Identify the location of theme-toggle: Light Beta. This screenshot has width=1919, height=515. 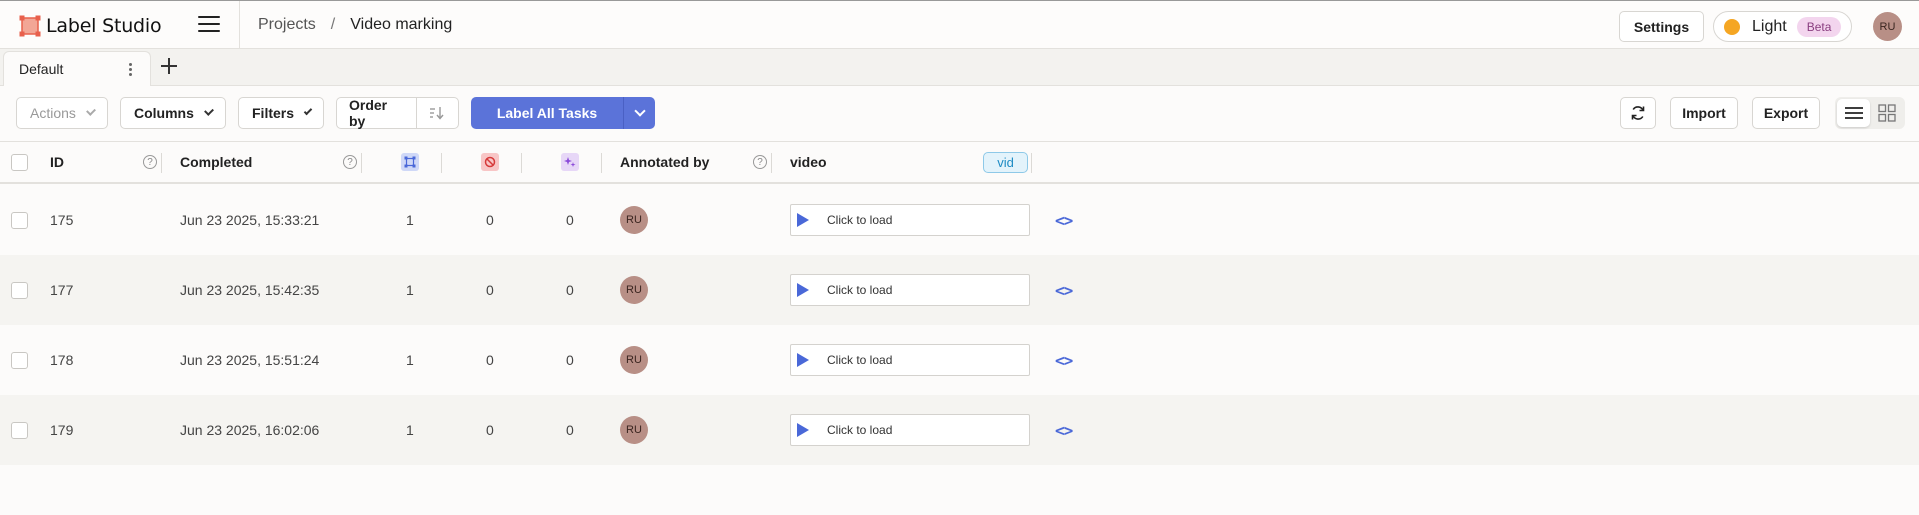
(1782, 26).